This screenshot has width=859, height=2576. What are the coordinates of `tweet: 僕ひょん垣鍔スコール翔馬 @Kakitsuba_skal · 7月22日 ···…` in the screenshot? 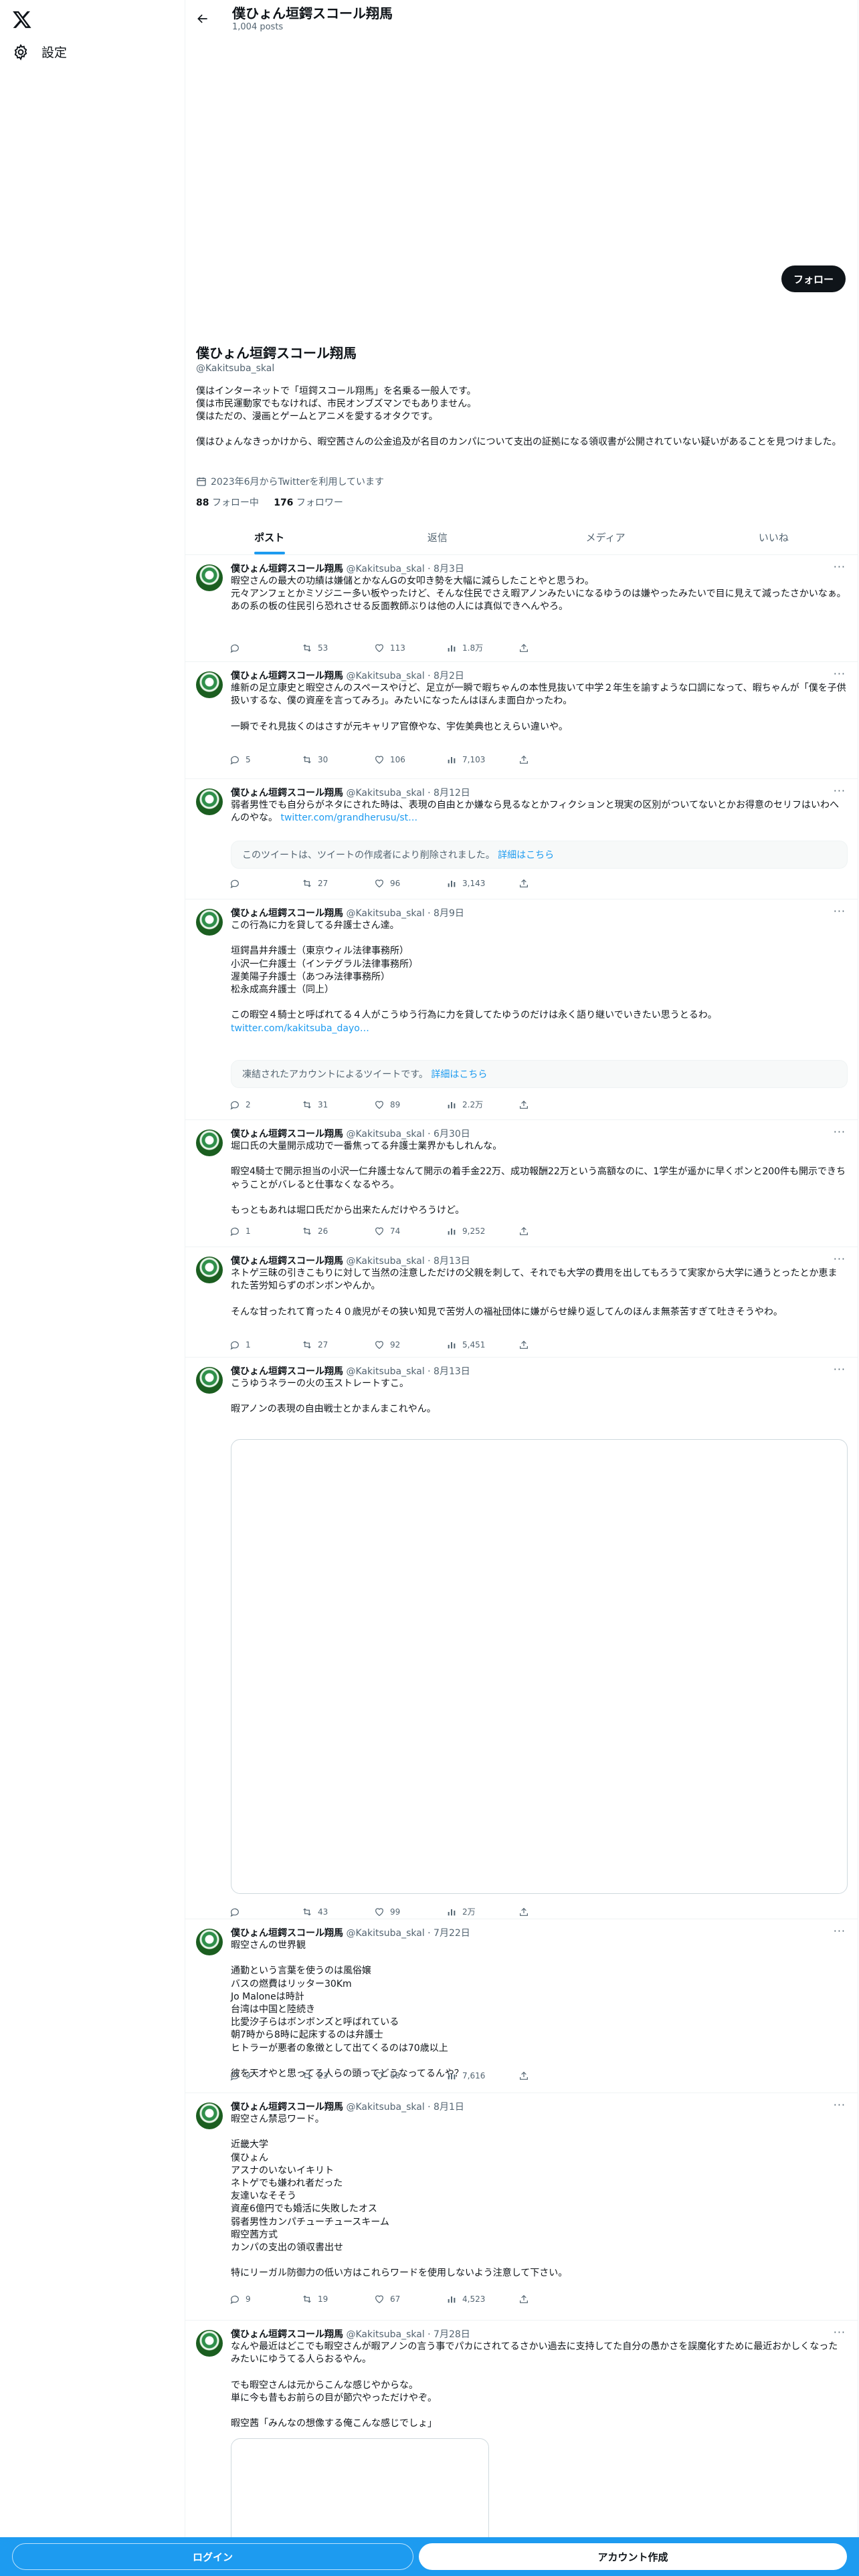 It's located at (521, 2006).